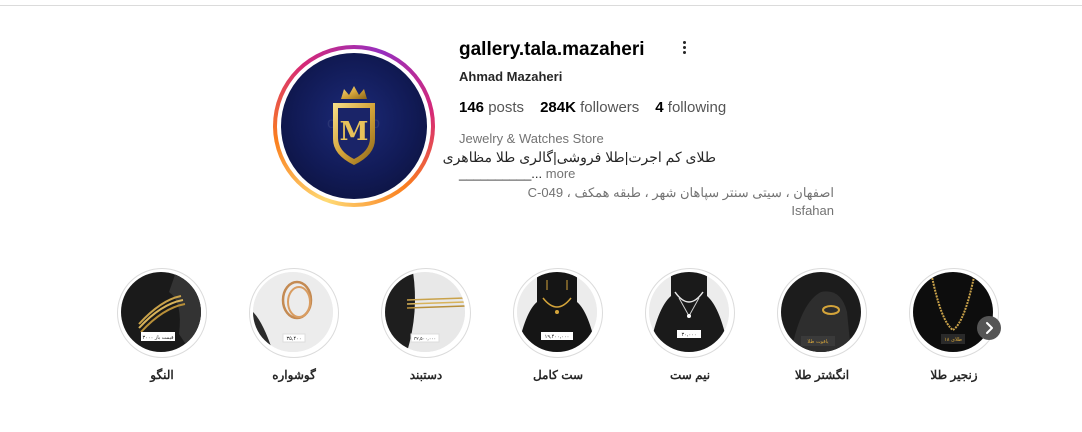 Image resolution: width=1082 pixels, height=432 pixels. I want to click on options-icon, so click(684, 48).